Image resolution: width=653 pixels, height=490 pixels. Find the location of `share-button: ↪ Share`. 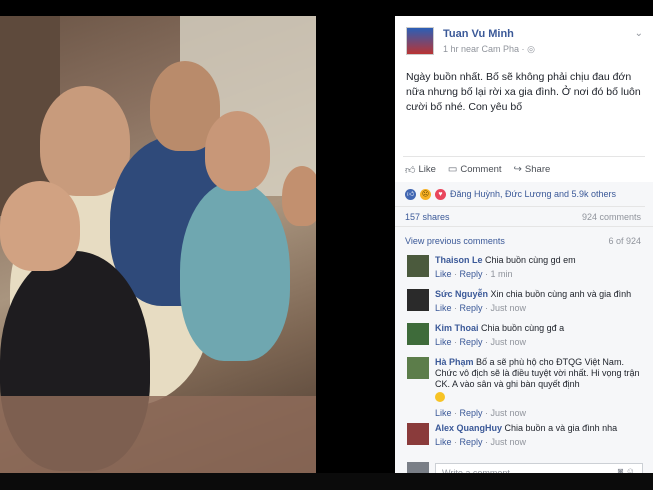

share-button: ↪ Share is located at coordinates (532, 169).